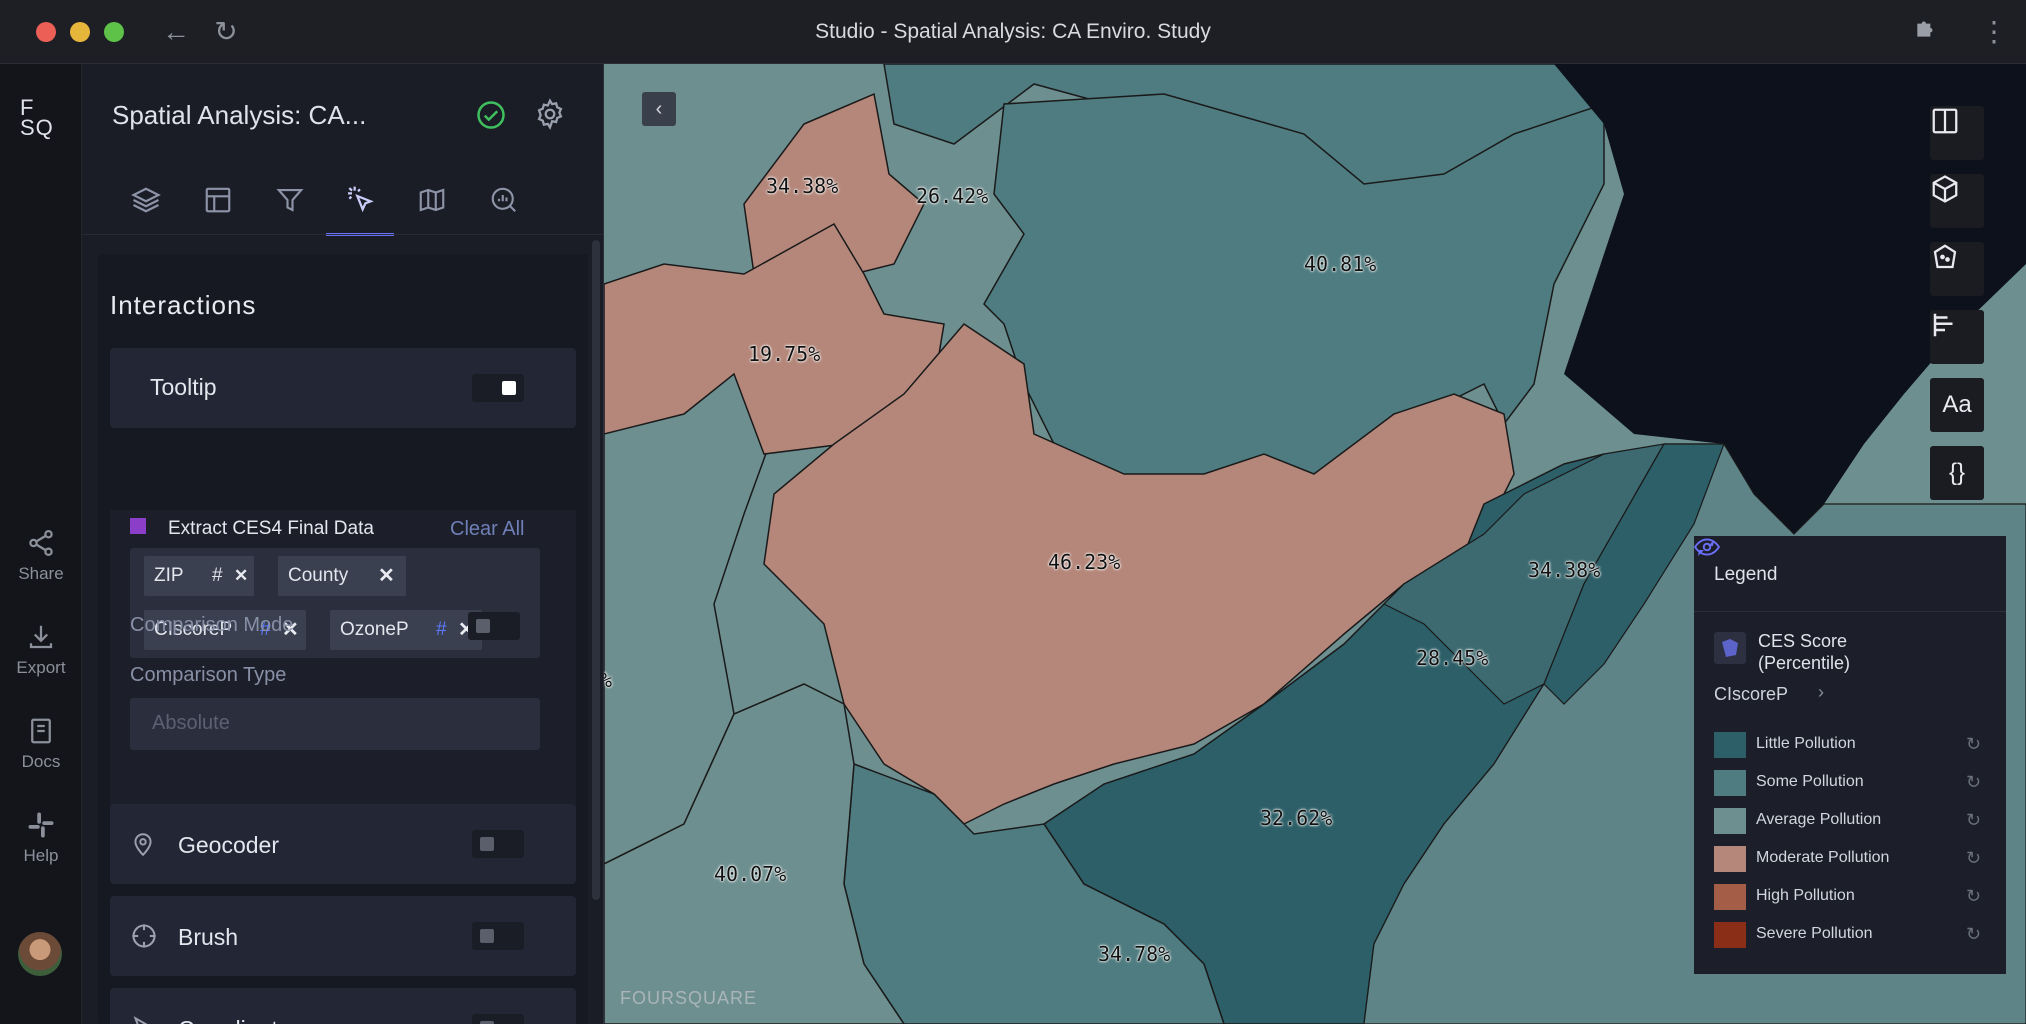 The width and height of the screenshot is (2026, 1024). What do you see at coordinates (1730, 648) in the screenshot?
I see `polygon-layer-icon` at bounding box center [1730, 648].